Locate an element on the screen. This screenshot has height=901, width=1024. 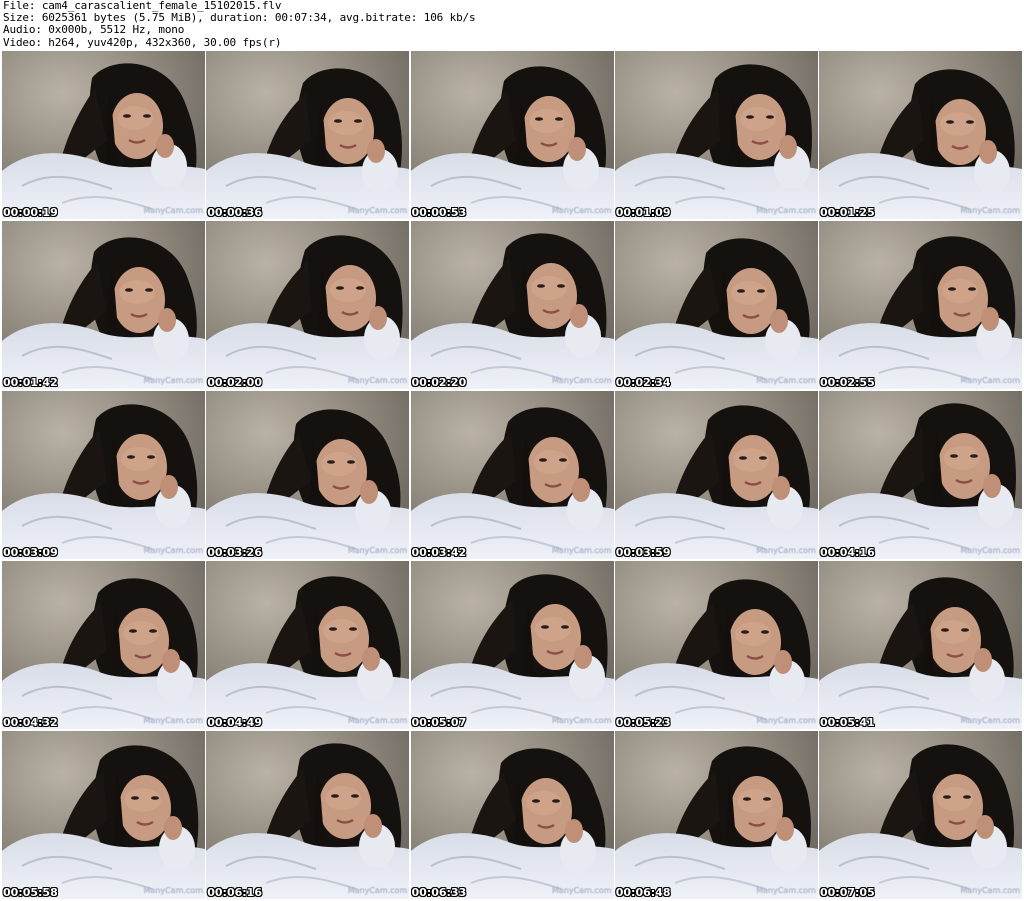
thumbnail-timestamp: 00:00:19 is located at coordinates (30, 212).